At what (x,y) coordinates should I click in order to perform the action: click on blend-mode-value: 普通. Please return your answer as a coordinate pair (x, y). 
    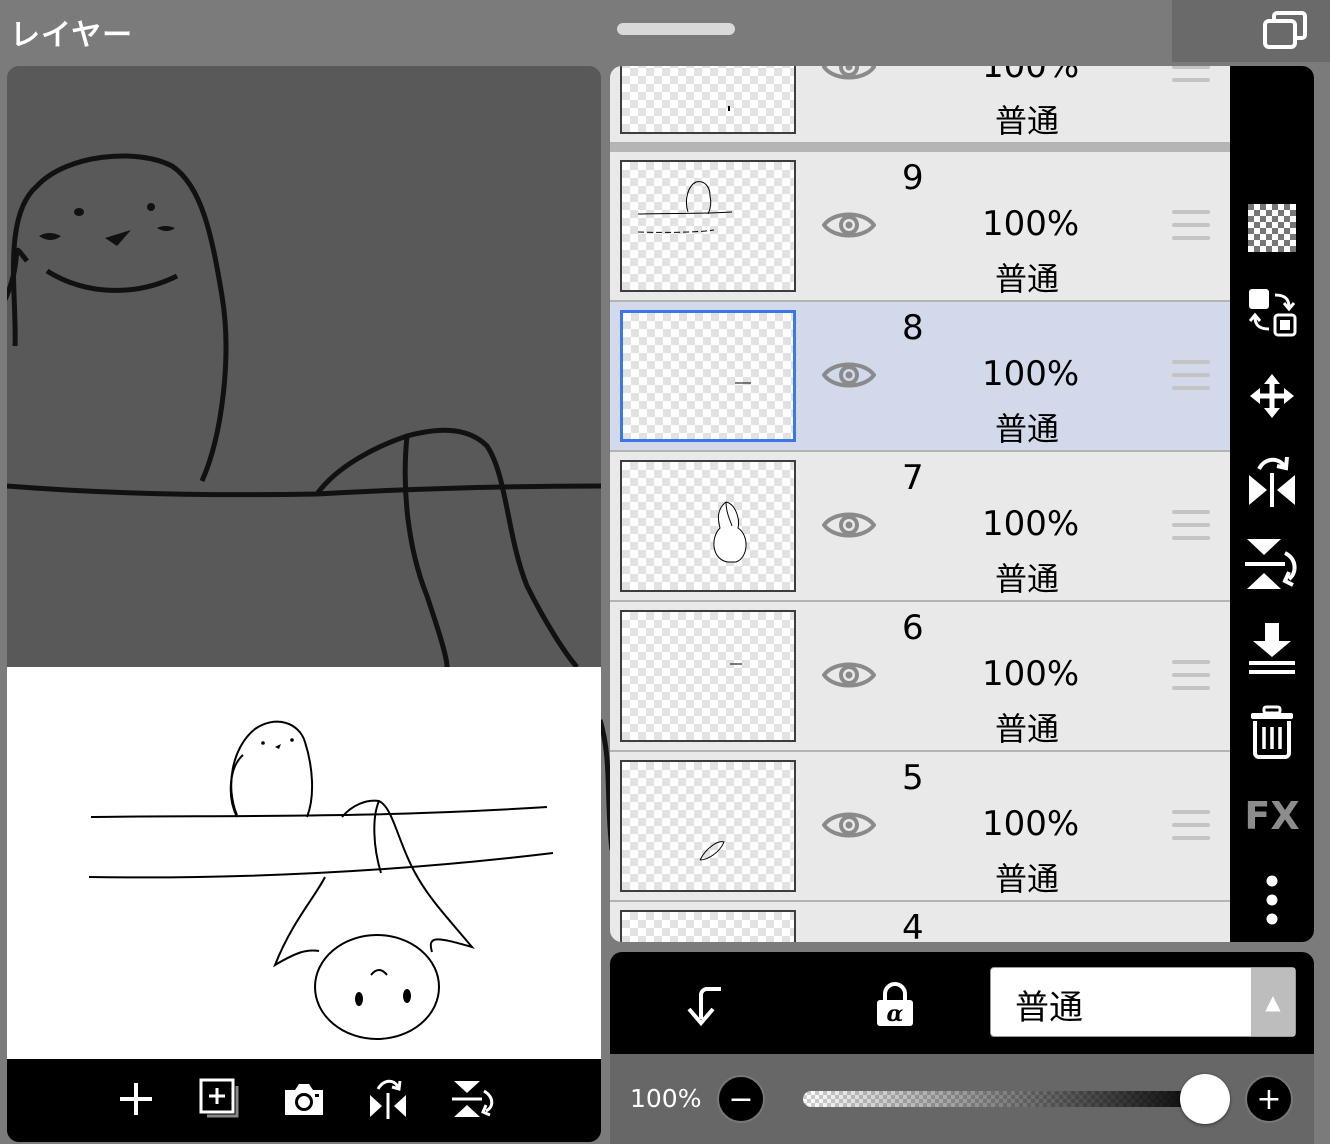
    Looking at the image, I should click on (1049, 1008).